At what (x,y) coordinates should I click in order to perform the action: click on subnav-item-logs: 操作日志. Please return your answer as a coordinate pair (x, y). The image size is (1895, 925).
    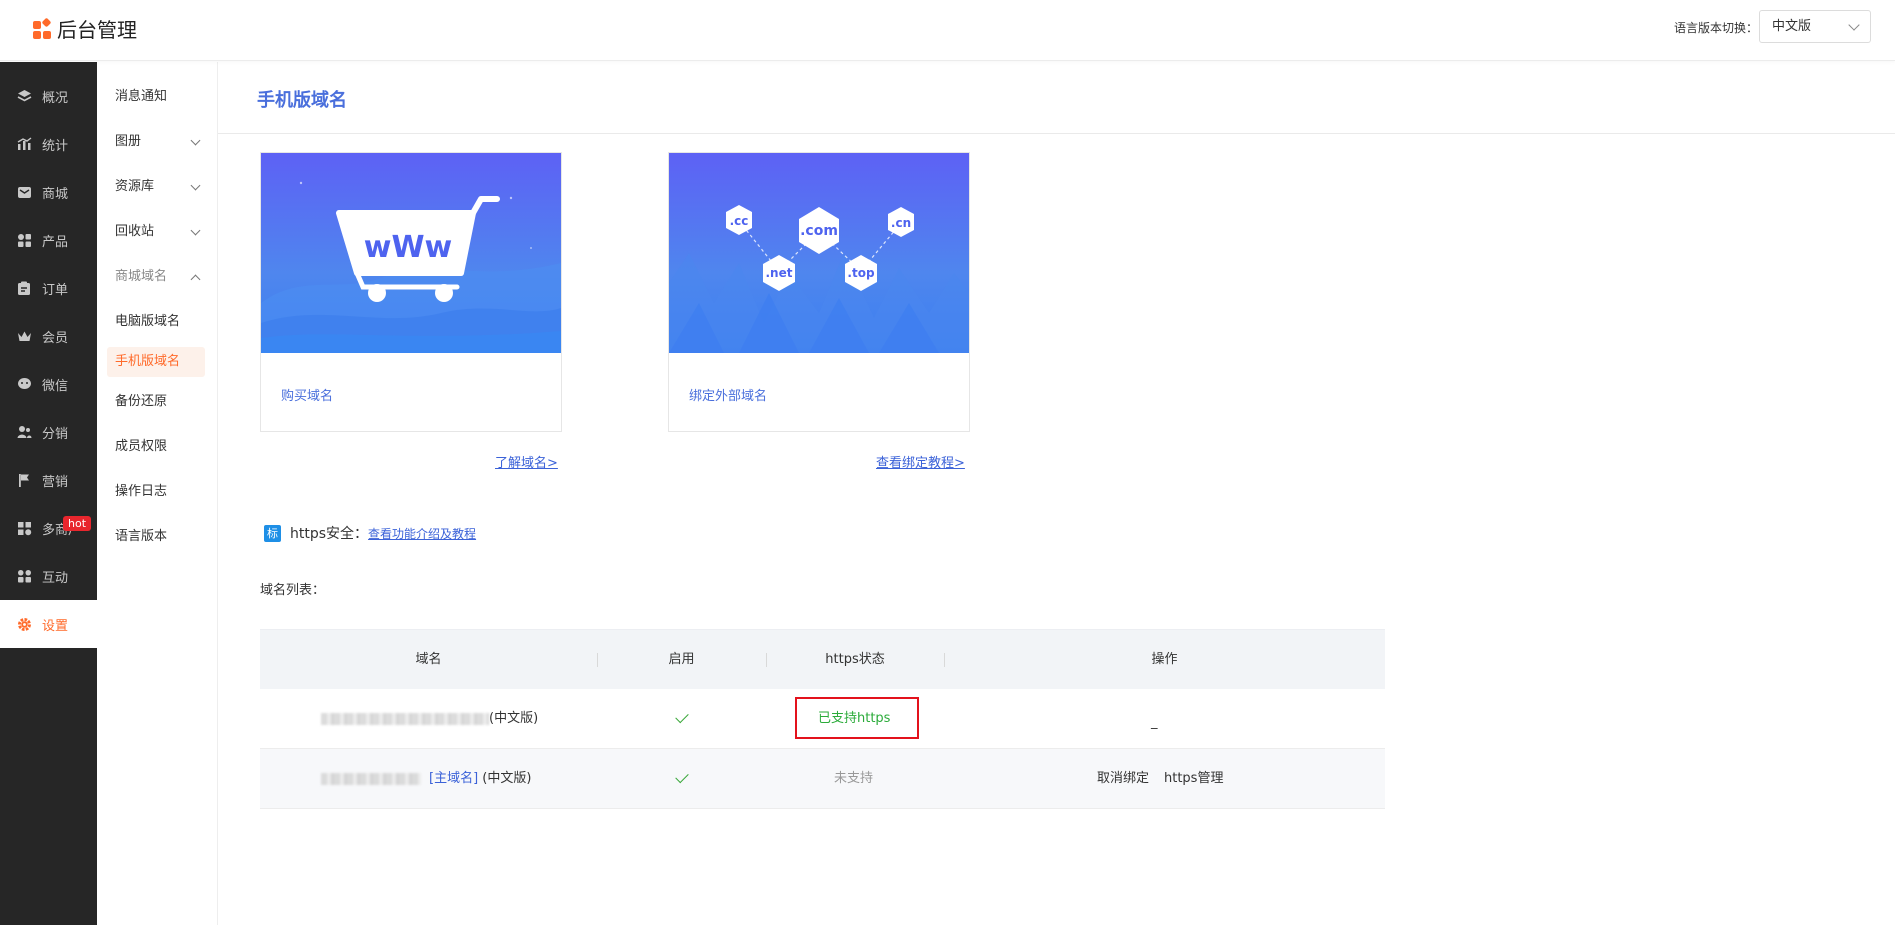
    Looking at the image, I should click on (156, 492).